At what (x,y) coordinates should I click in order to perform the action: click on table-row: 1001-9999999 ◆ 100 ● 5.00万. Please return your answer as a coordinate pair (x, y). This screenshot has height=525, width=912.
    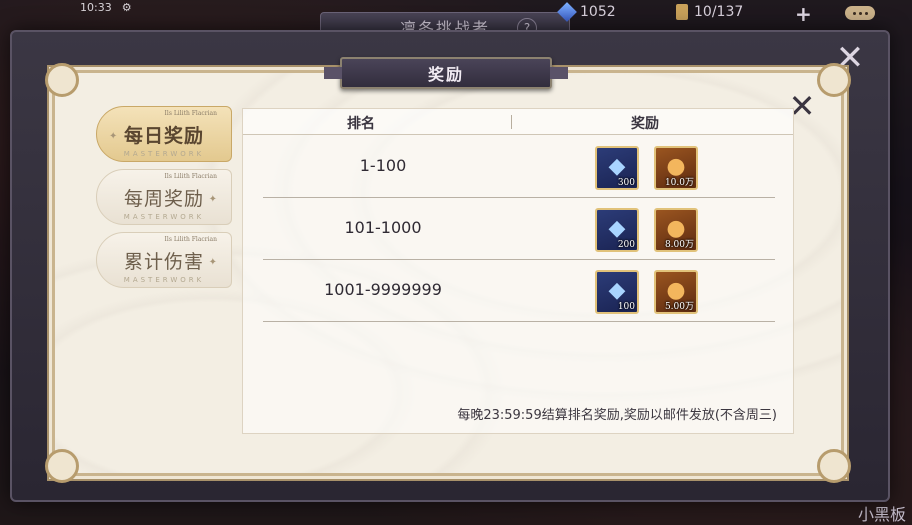
    Looking at the image, I should click on (519, 291).